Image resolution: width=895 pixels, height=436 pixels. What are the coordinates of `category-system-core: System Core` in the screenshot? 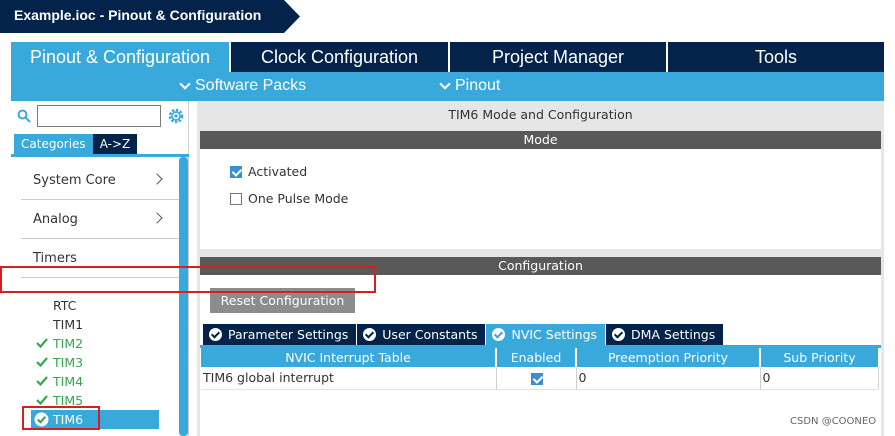 It's located at (100, 180).